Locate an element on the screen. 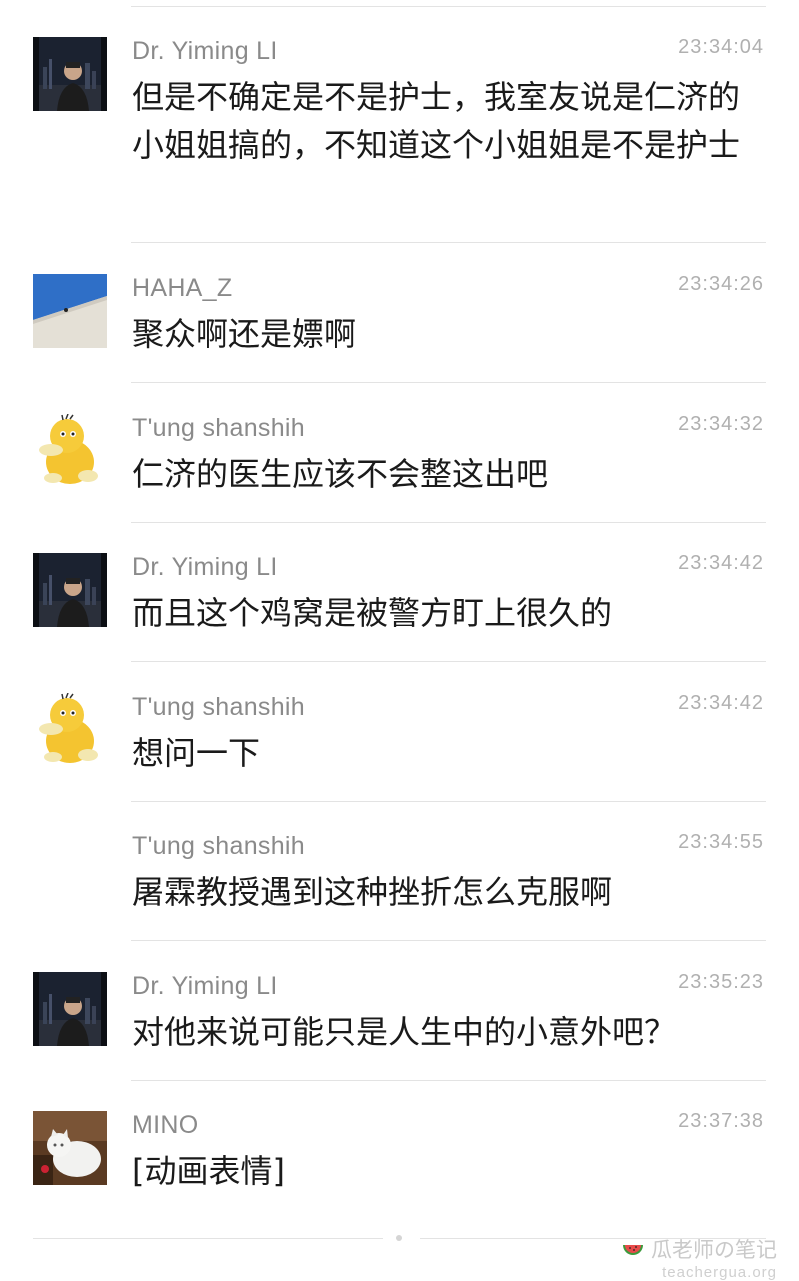 The width and height of the screenshot is (799, 1281). message-item: T'ung shanshih 23:34:32 仁济的医生应该不会整这出吧 is located at coordinates (399, 453).